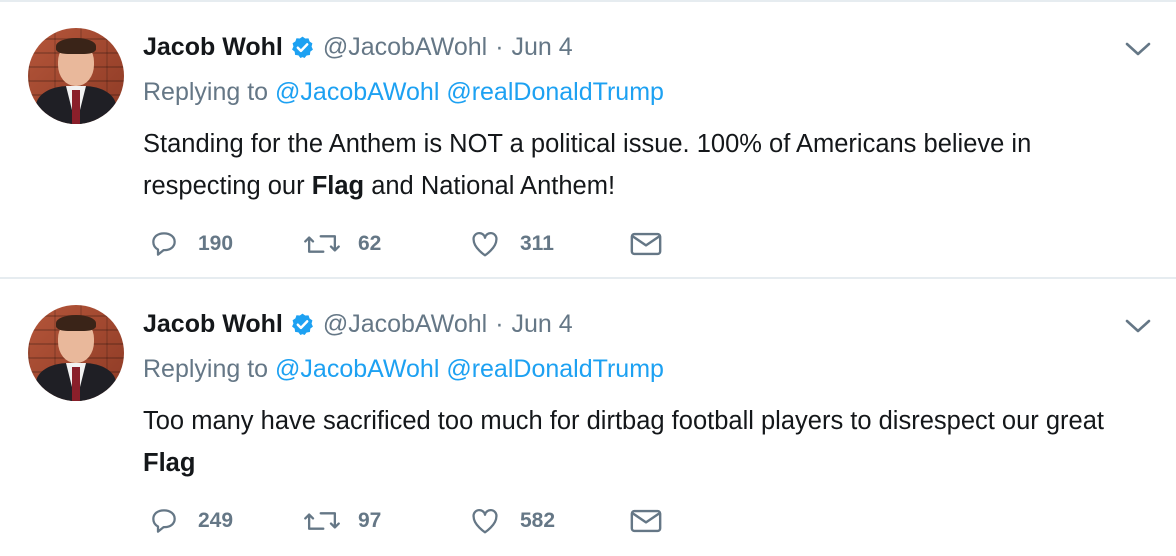 The image size is (1176, 556). What do you see at coordinates (370, 243) in the screenshot?
I see `retweet-count: 62` at bounding box center [370, 243].